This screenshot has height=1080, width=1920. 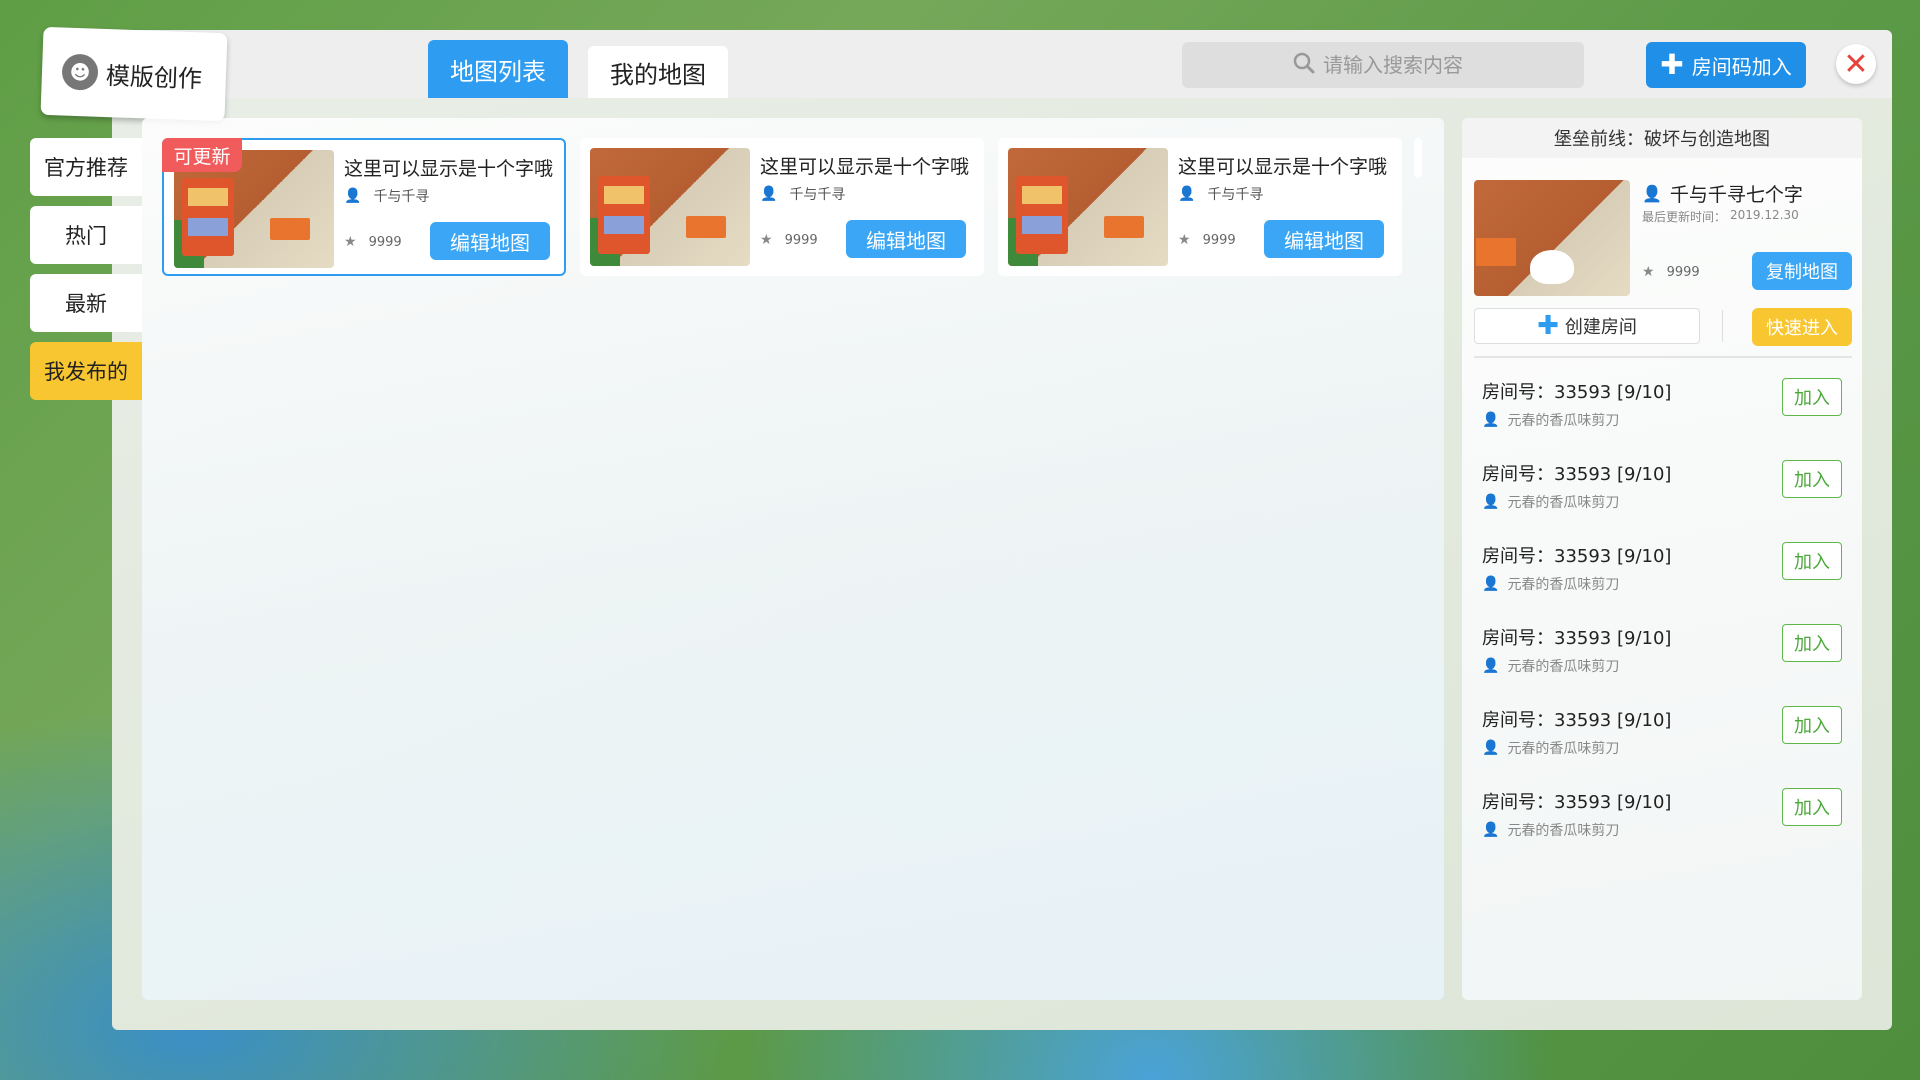 I want to click on tab-my-maps: 我的地图, so click(x=658, y=72).